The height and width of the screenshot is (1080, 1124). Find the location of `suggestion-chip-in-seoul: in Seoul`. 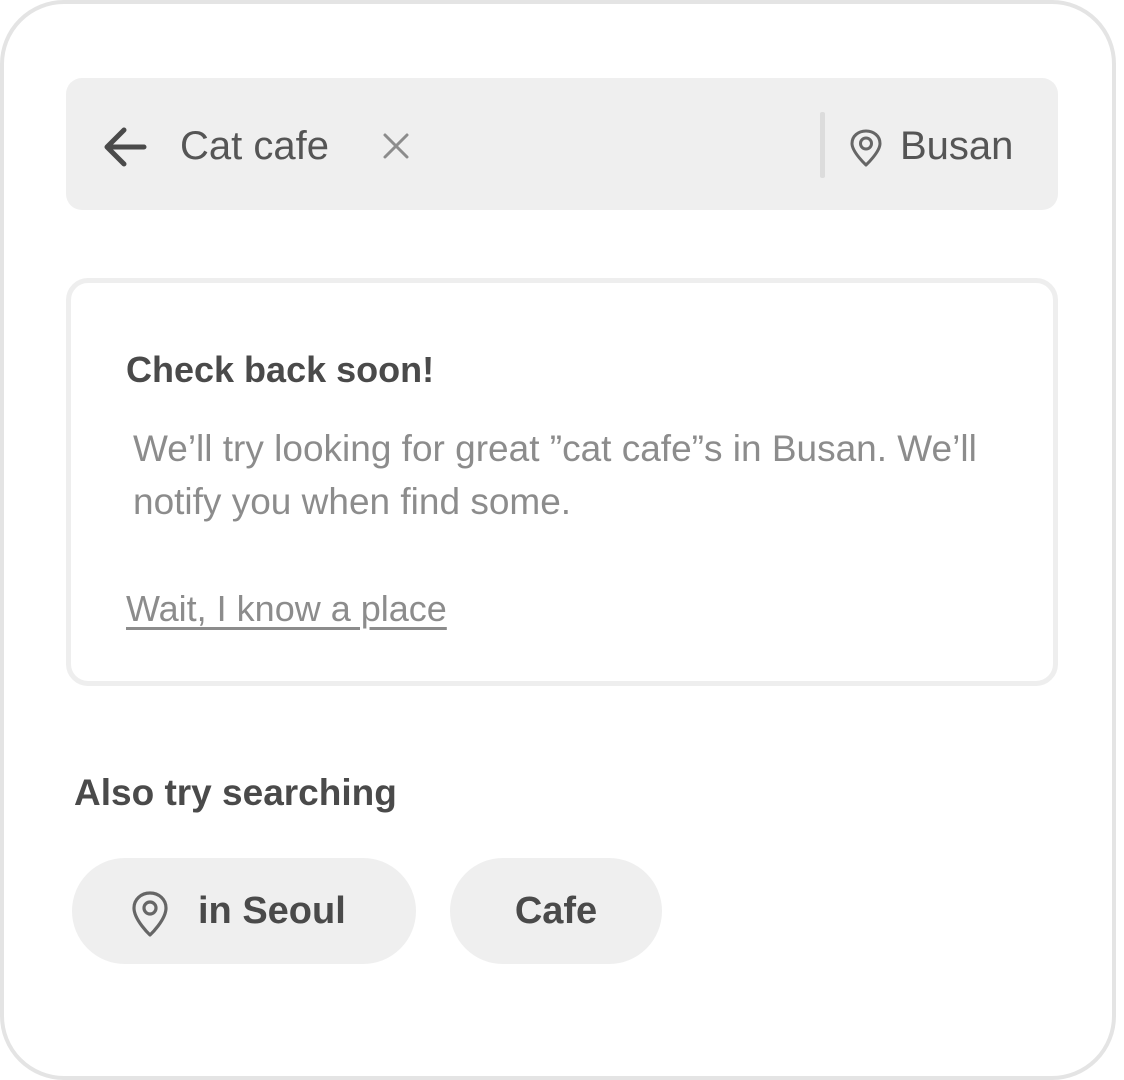

suggestion-chip-in-seoul: in Seoul is located at coordinates (244, 911).